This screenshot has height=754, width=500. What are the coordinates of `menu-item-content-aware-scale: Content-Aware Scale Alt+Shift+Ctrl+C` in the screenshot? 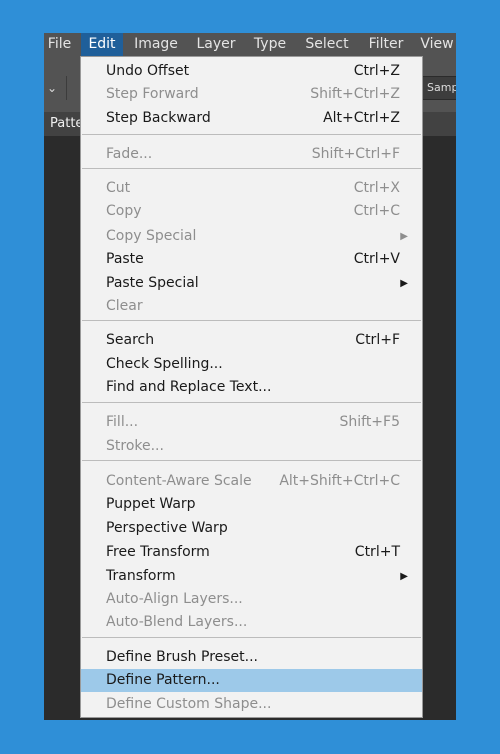 It's located at (251, 481).